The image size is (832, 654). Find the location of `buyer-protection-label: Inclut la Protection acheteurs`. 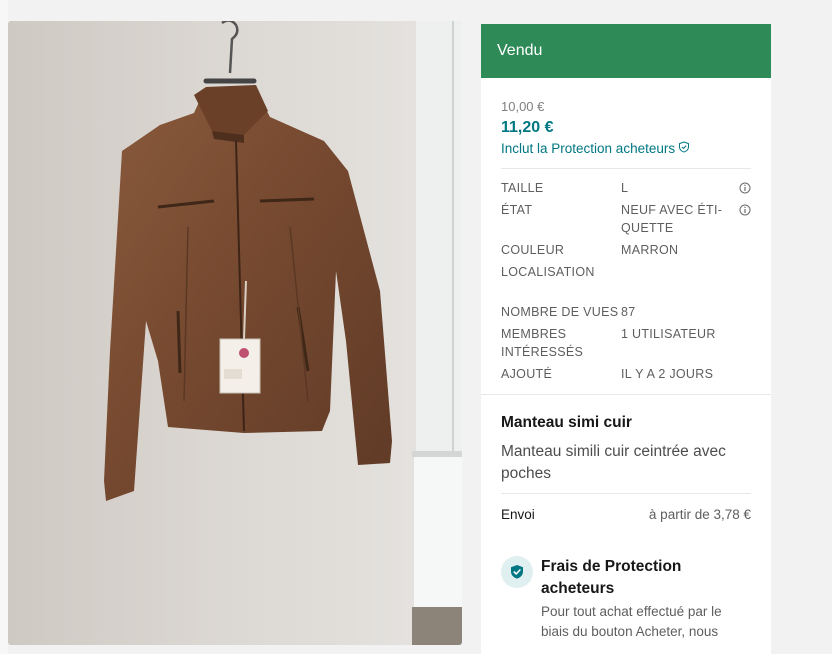

buyer-protection-label: Inclut la Protection acheteurs is located at coordinates (588, 148).